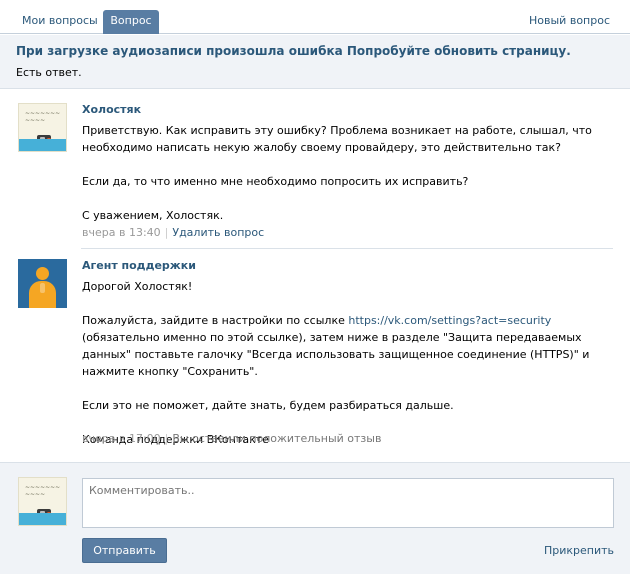 The height and width of the screenshot is (574, 630). I want to click on comment-input, so click(348, 503).